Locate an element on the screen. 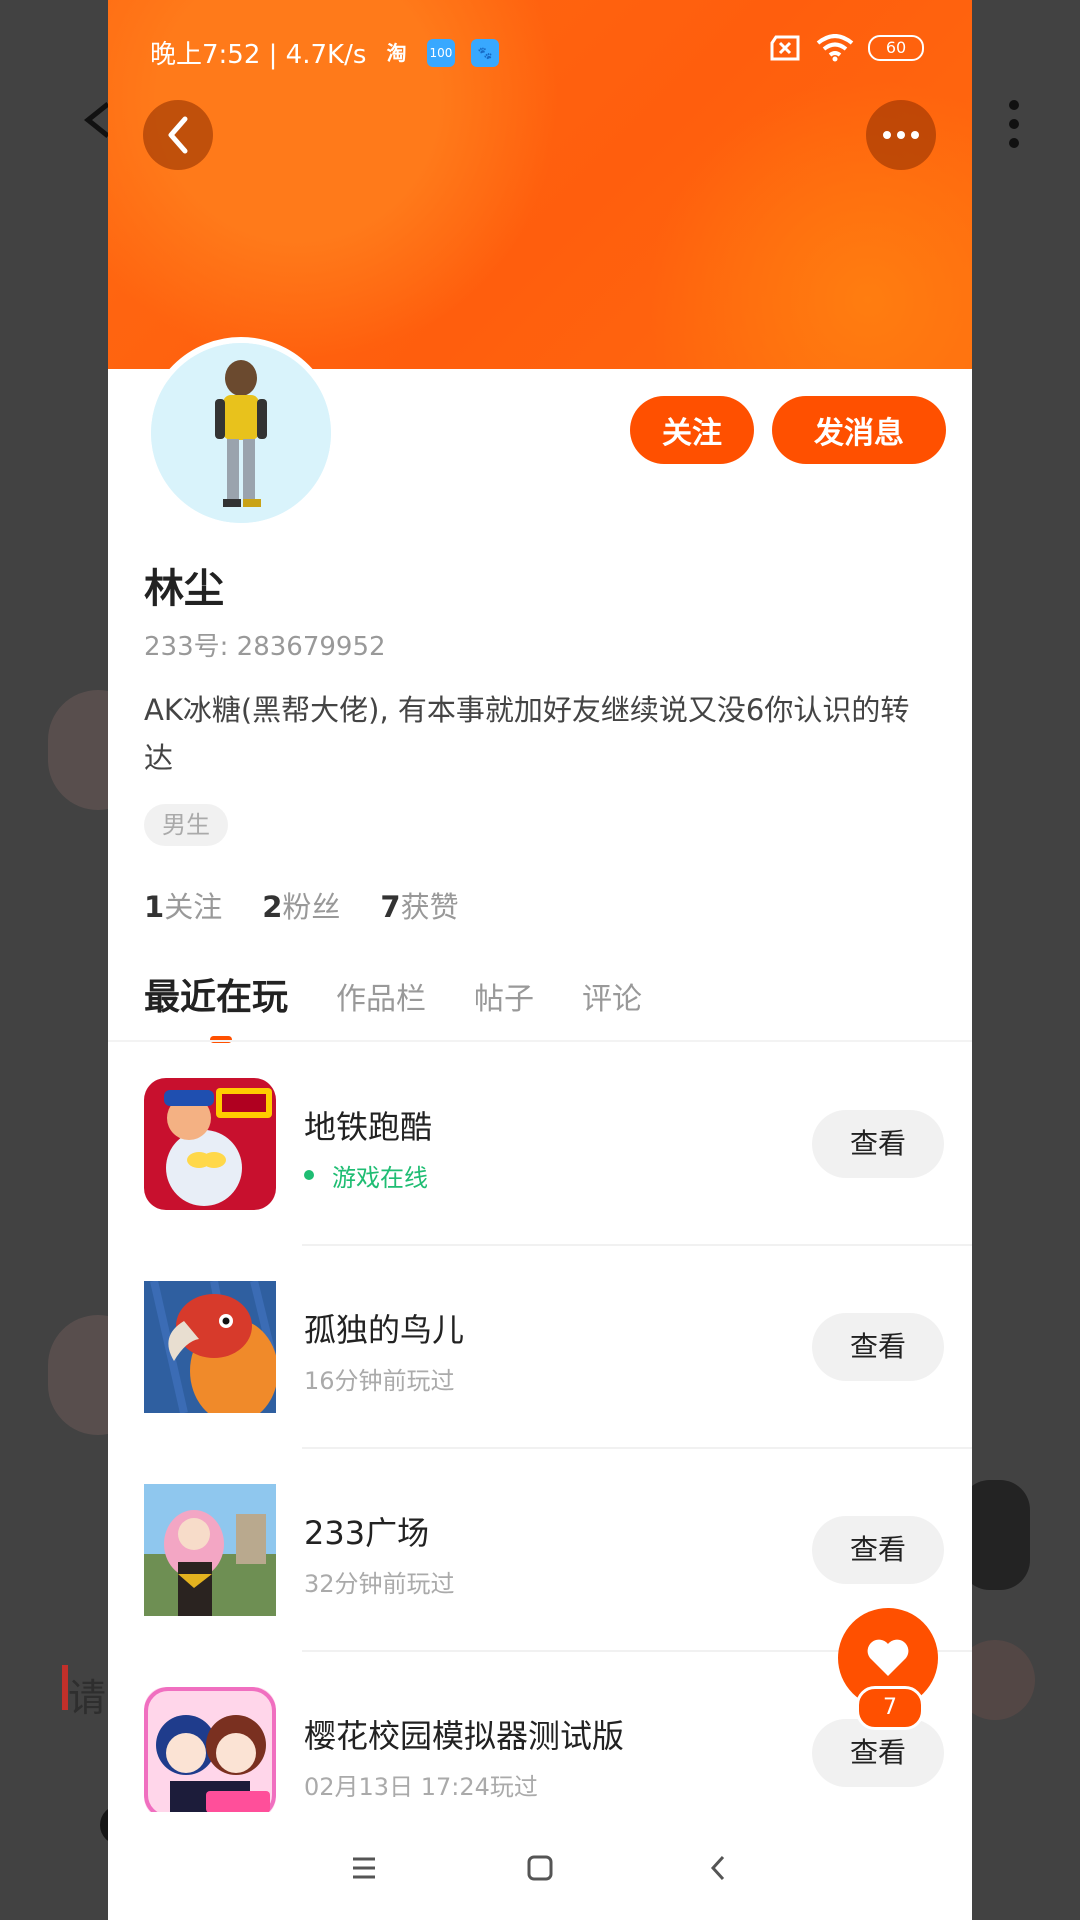 This screenshot has width=1080, height=1920. menu-nav-button is located at coordinates (364, 1868).